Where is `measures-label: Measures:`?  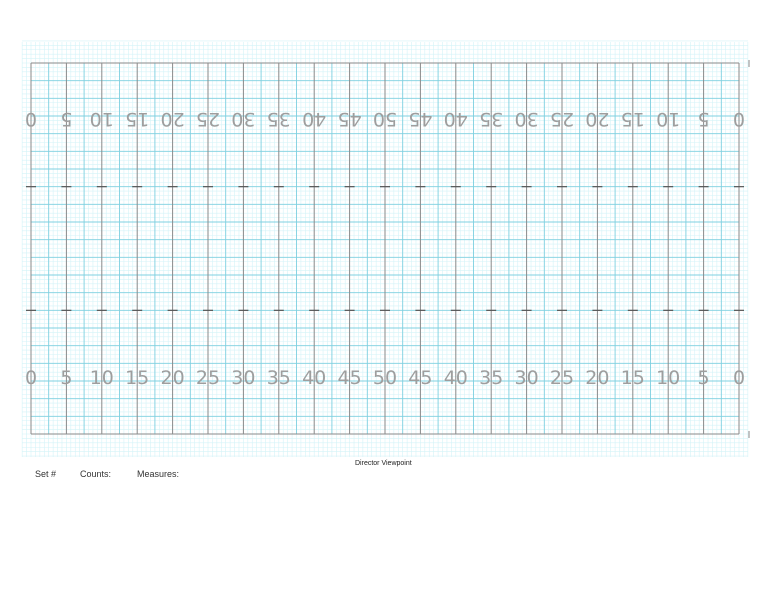 measures-label: Measures: is located at coordinates (158, 474).